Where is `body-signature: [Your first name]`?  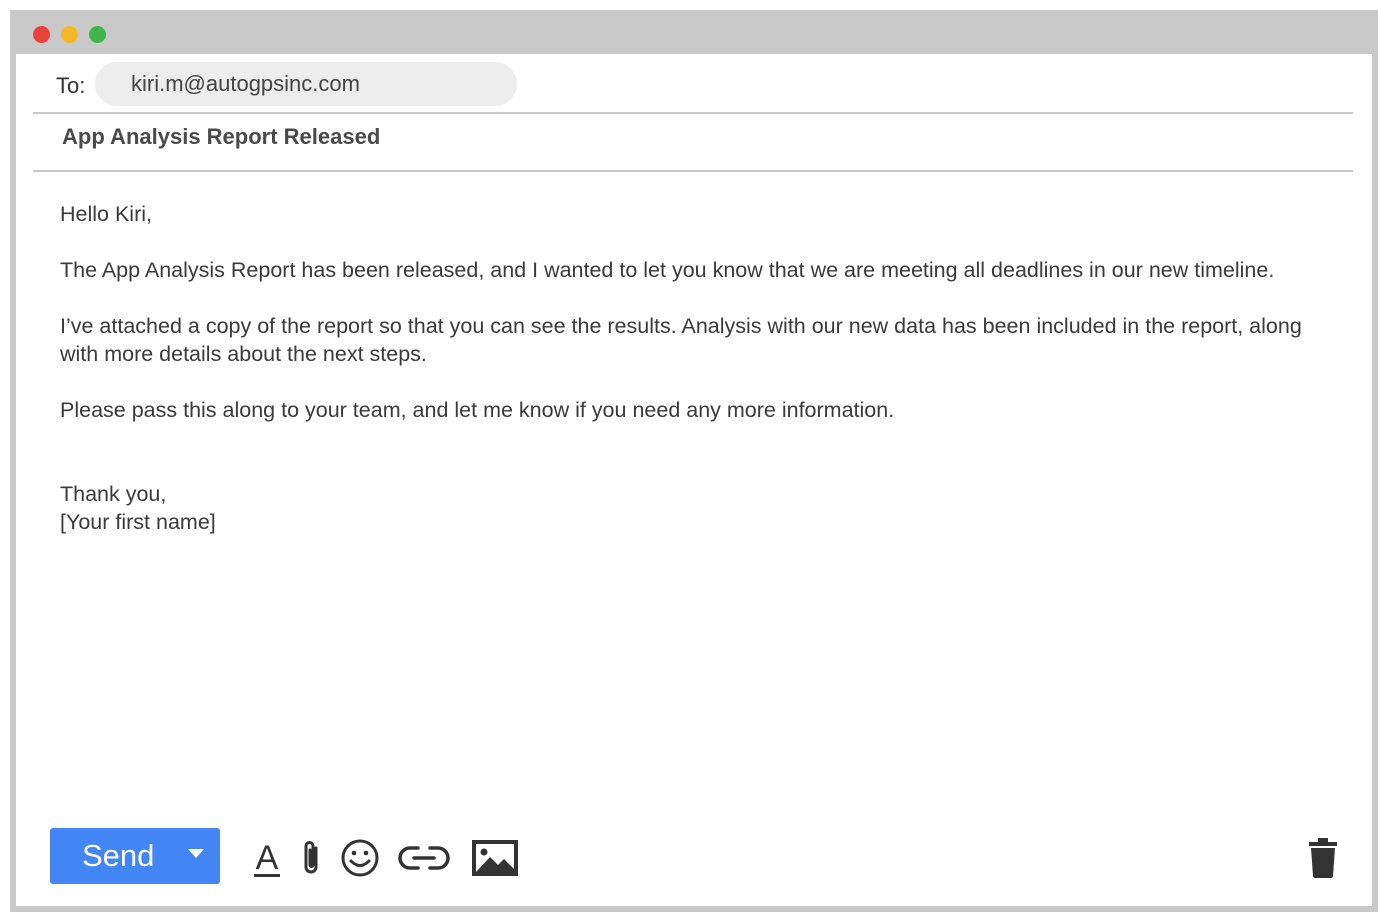 body-signature: [Your first name] is located at coordinates (138, 522).